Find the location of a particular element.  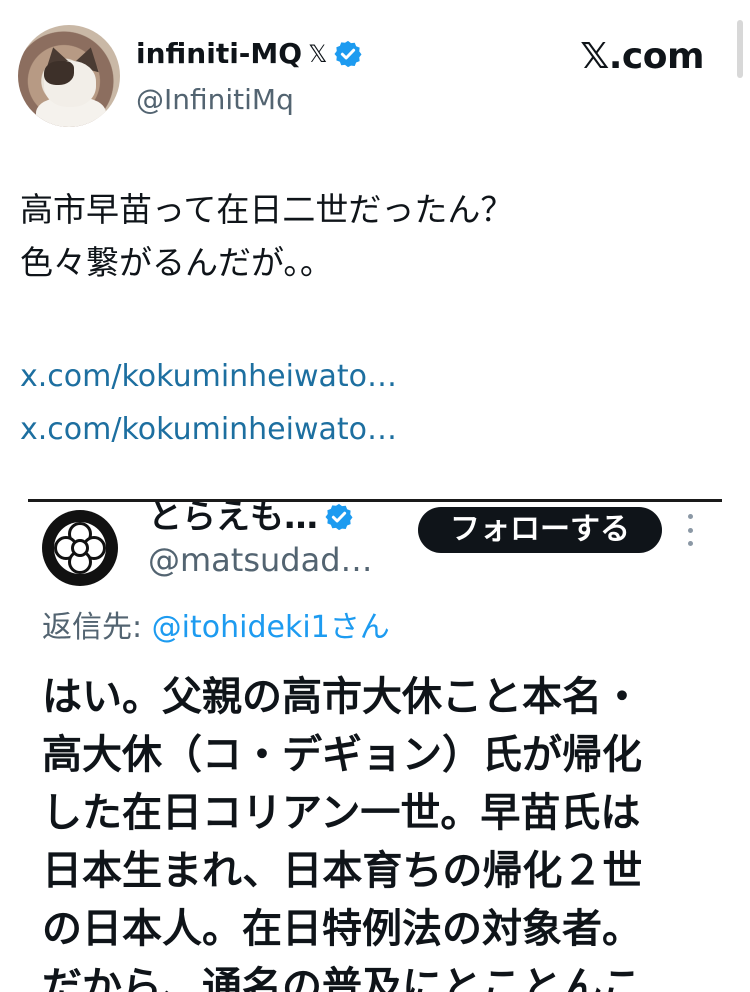

author-display-name: infiniti-MQ is located at coordinates (219, 54).